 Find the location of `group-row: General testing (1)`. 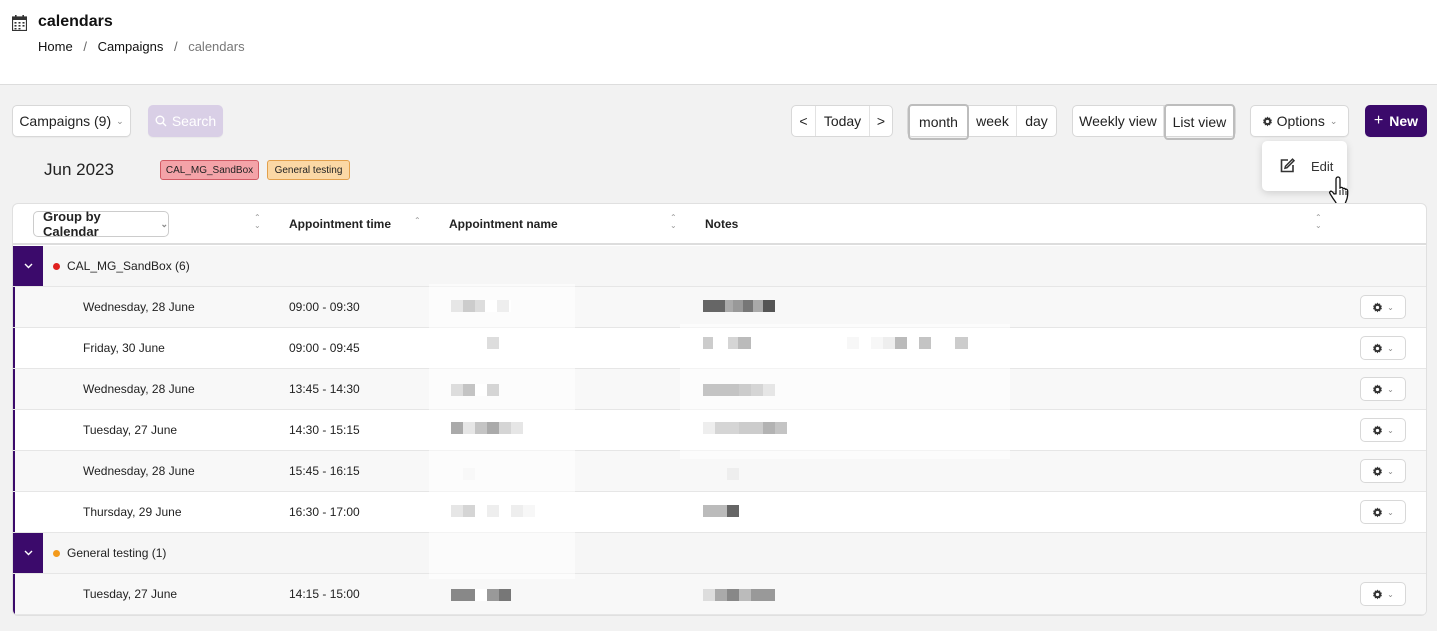

group-row: General testing (1) is located at coordinates (719, 553).